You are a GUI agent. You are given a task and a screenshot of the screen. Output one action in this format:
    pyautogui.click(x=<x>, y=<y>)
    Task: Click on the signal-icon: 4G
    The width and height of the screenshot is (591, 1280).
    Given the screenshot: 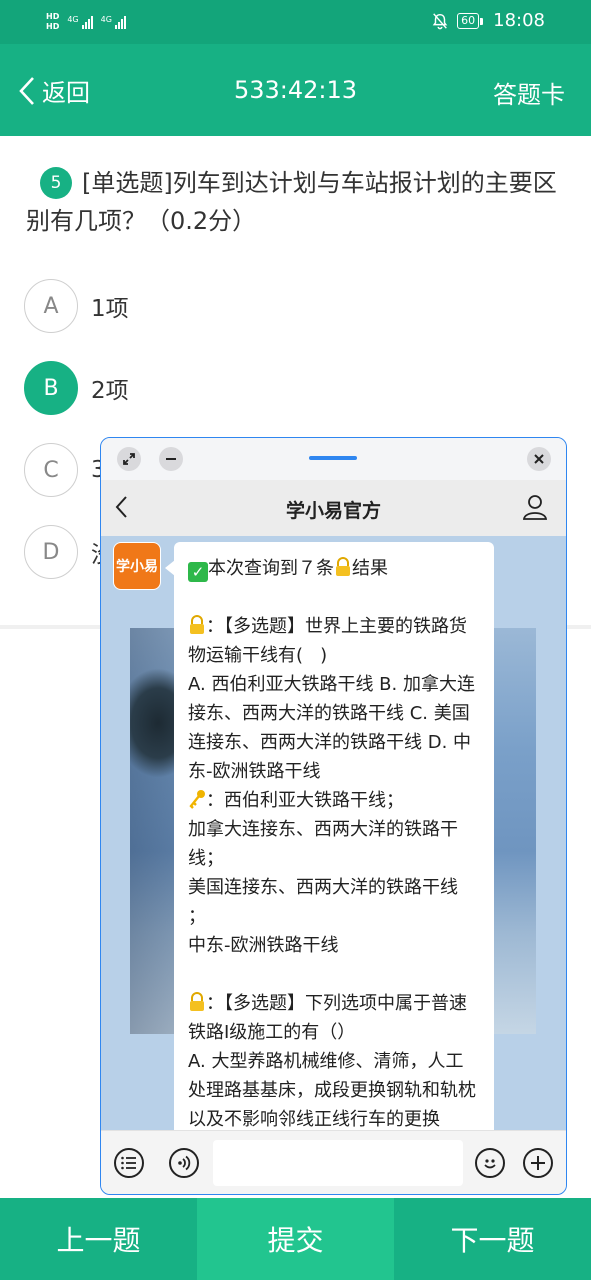 What is the action you would take?
    pyautogui.click(x=80, y=22)
    